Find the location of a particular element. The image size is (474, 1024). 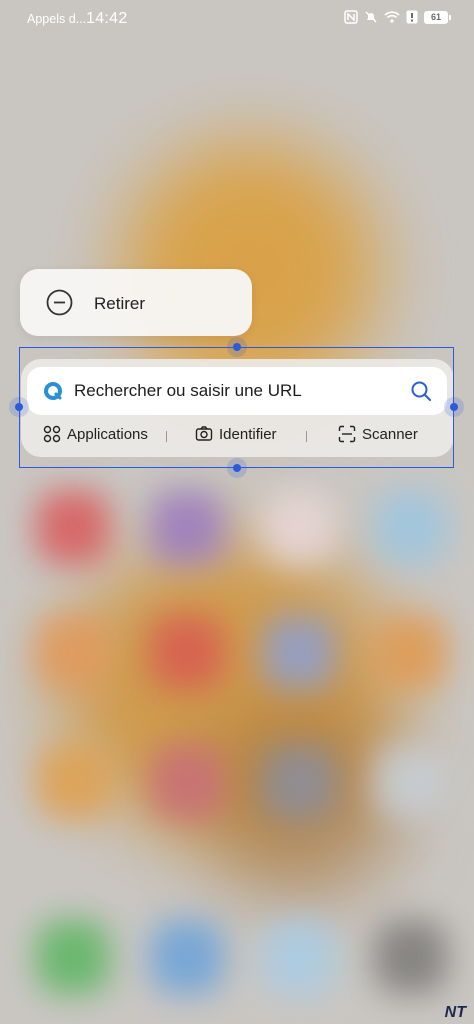

nfc-icon is located at coordinates (351, 17).